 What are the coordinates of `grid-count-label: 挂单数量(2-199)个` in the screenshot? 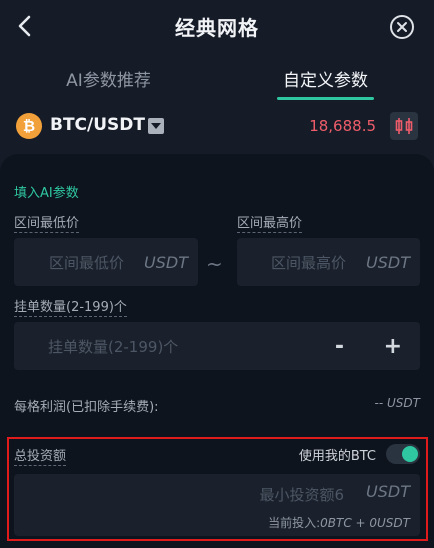 It's located at (70, 306).